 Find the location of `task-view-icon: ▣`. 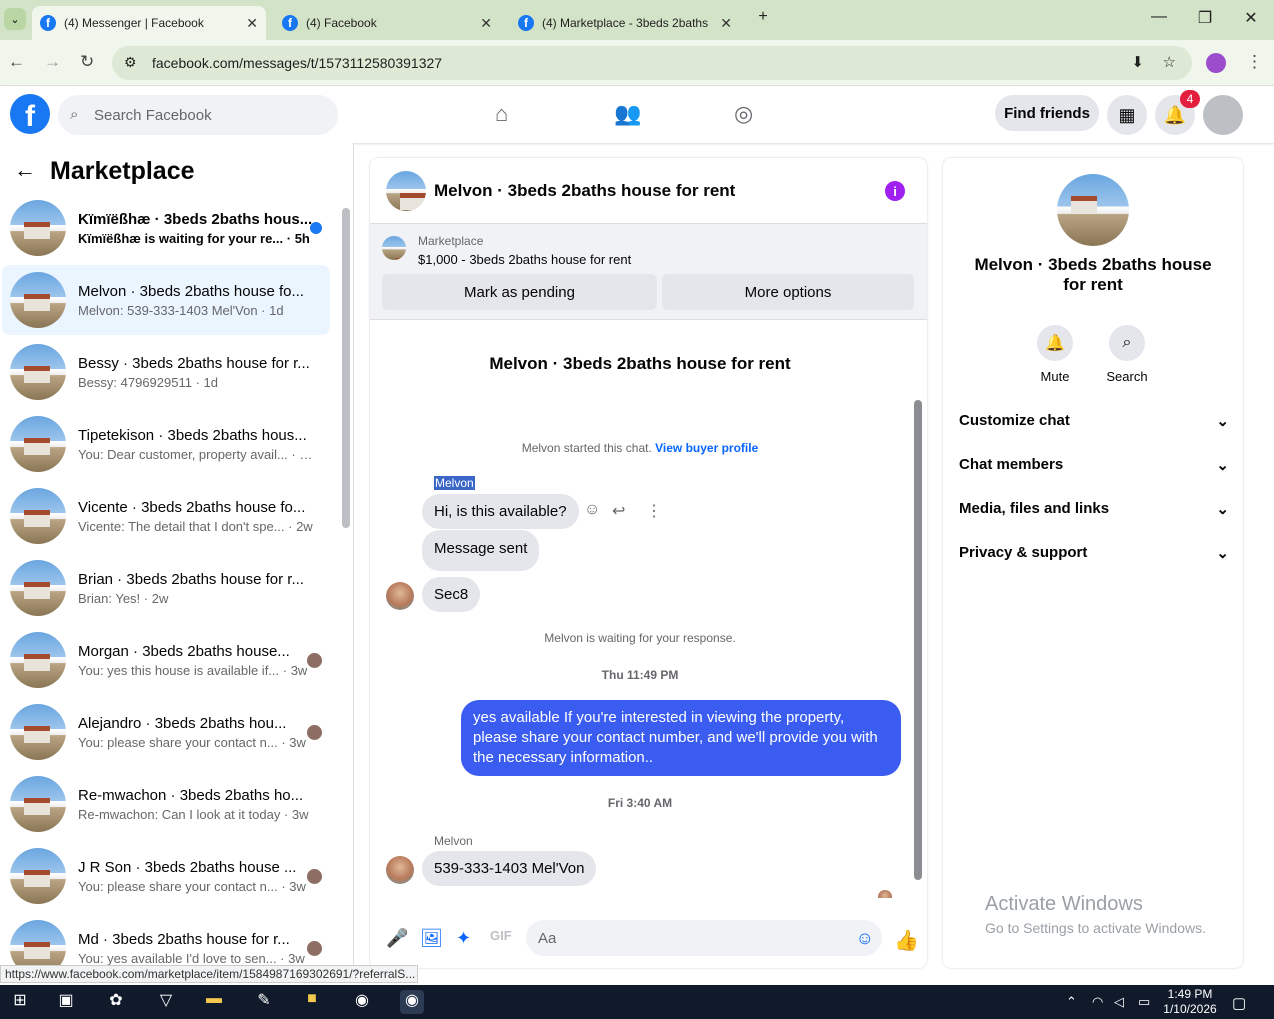

task-view-icon: ▣ is located at coordinates (66, 1002).